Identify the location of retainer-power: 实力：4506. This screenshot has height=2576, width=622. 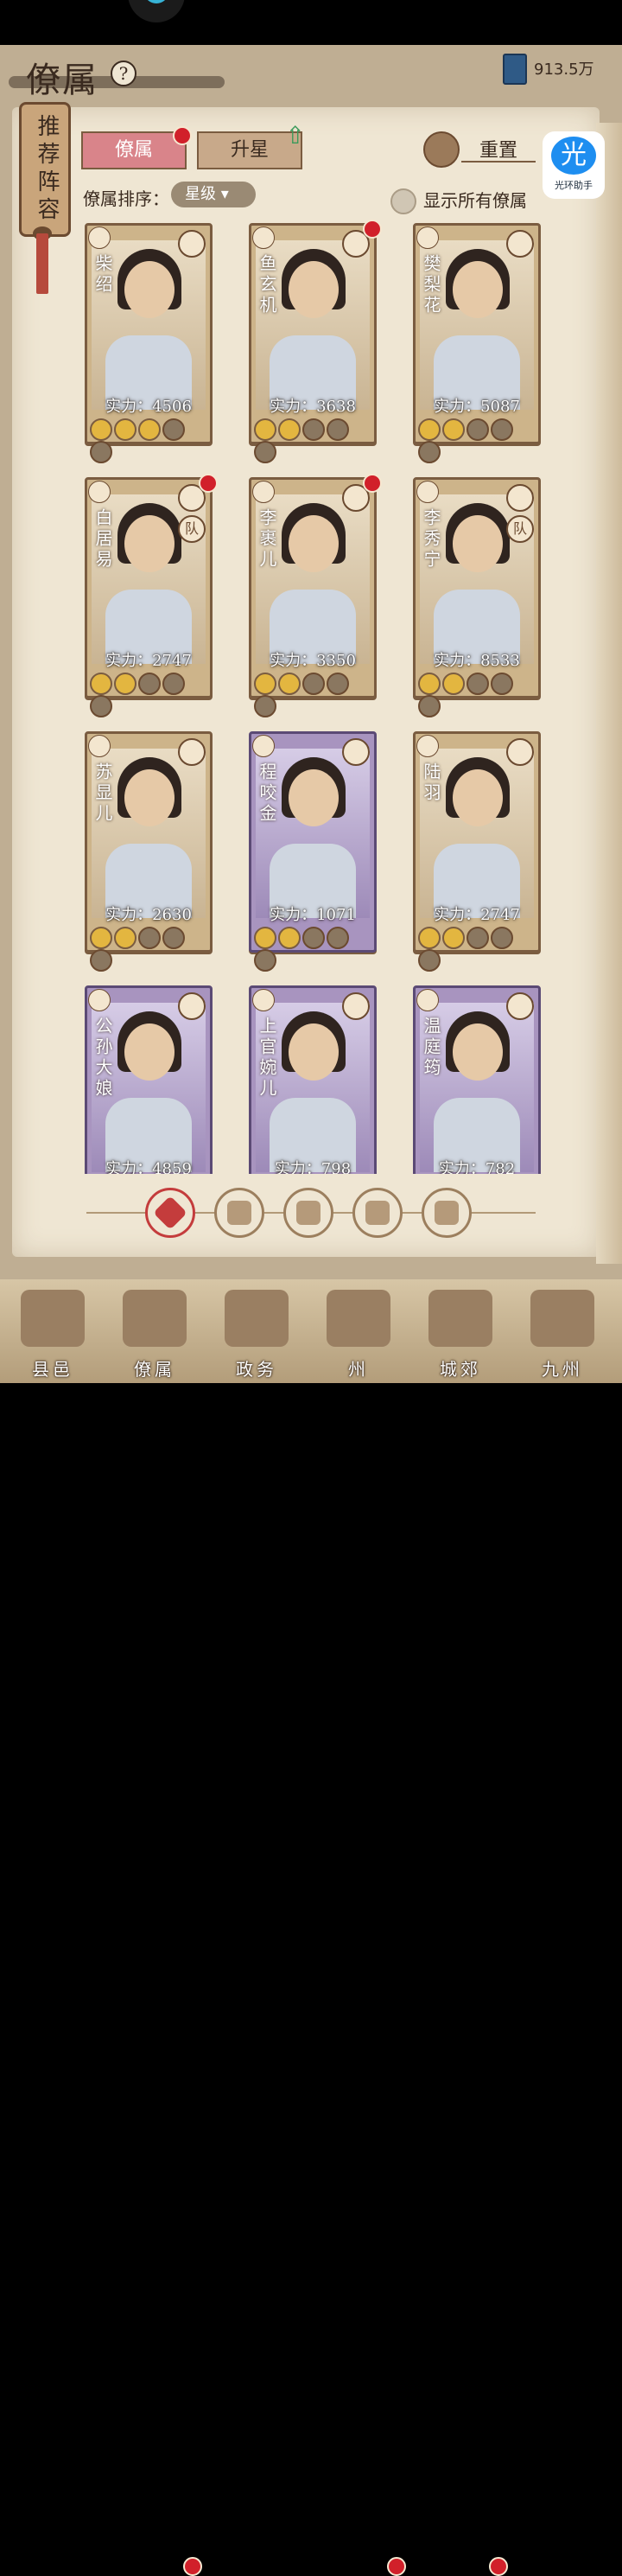
(148, 407).